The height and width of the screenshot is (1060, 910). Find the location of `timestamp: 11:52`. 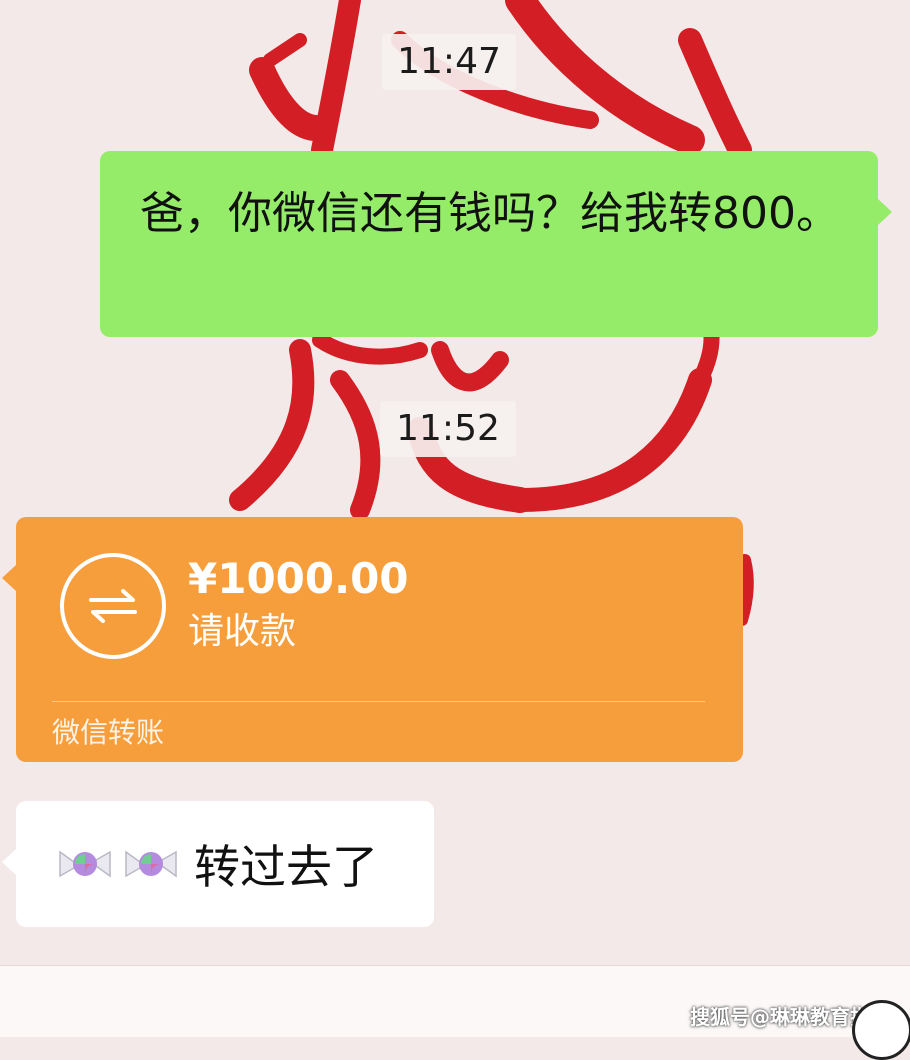

timestamp: 11:52 is located at coordinates (448, 429).